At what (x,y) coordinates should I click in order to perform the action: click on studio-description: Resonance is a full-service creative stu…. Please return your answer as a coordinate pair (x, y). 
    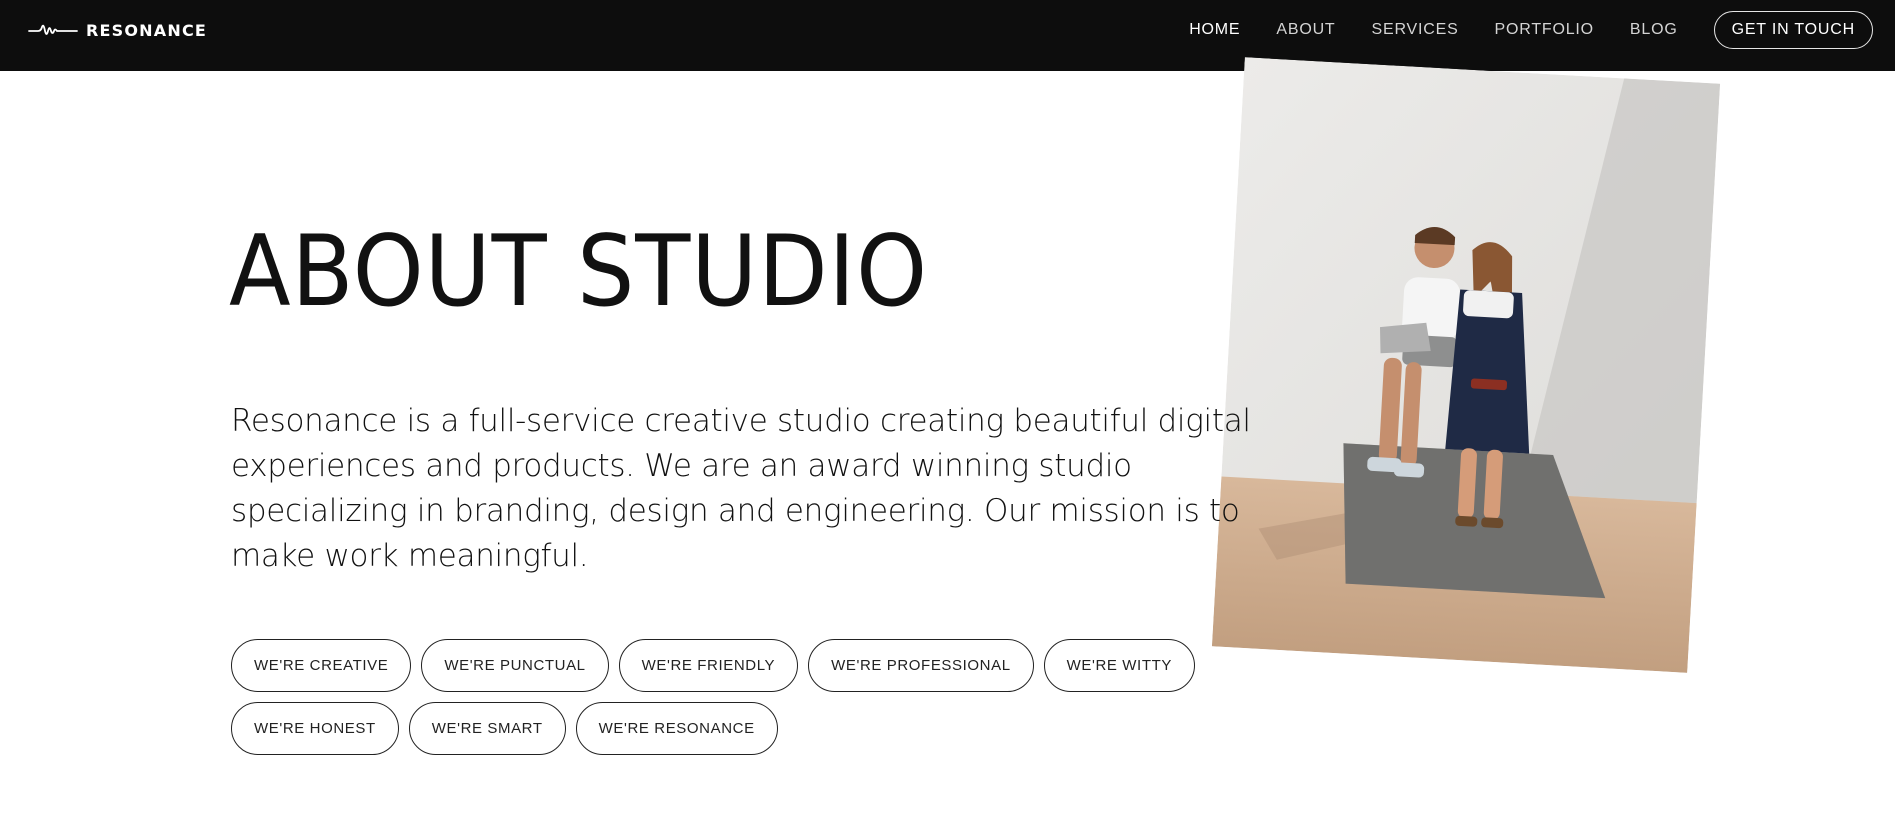
    Looking at the image, I should click on (741, 488).